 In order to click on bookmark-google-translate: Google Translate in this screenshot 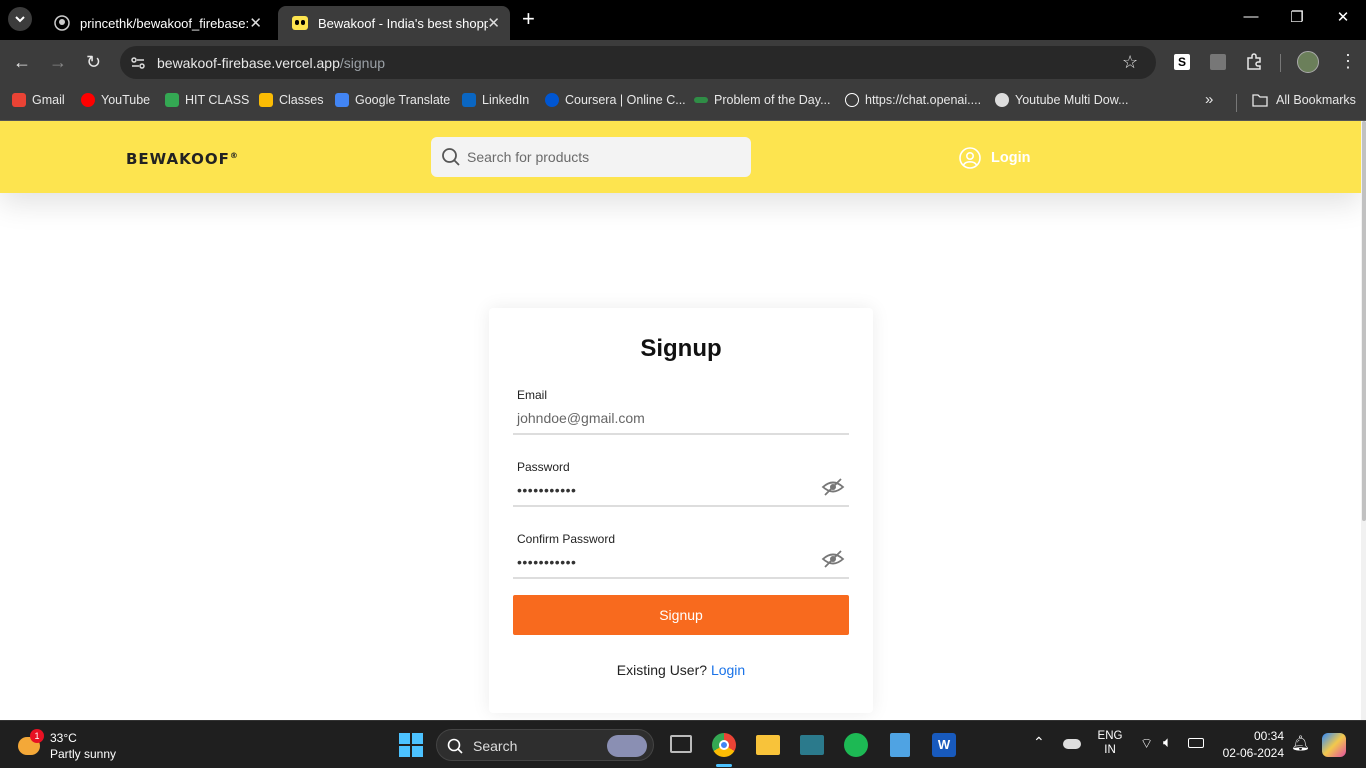, I will do `click(392, 100)`.